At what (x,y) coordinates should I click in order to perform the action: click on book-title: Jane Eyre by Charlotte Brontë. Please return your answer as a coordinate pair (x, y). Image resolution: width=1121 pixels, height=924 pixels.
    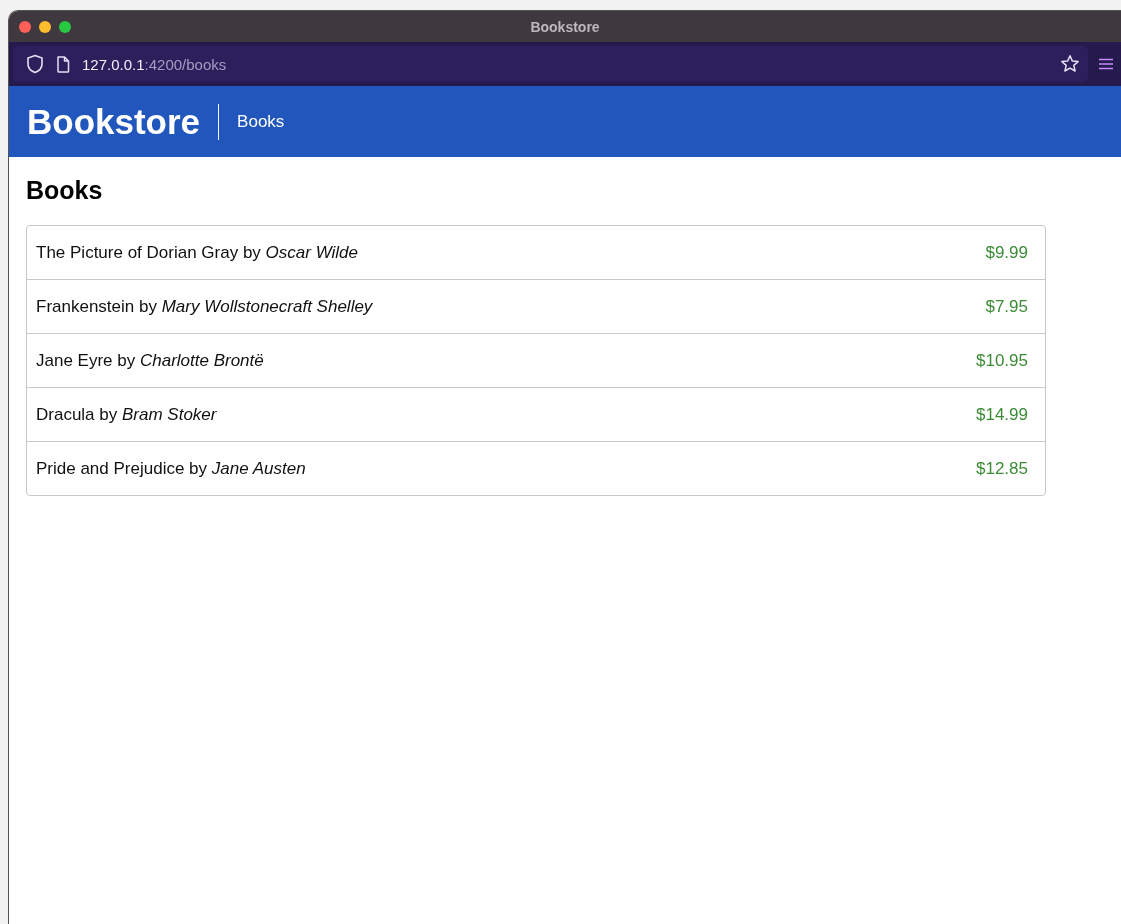
    Looking at the image, I should click on (150, 360).